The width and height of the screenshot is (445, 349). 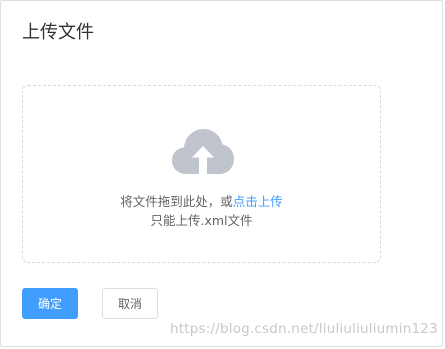 I want to click on watermark-text: https://blog.csdn.net/liuliuliuliumin123, so click(x=304, y=329).